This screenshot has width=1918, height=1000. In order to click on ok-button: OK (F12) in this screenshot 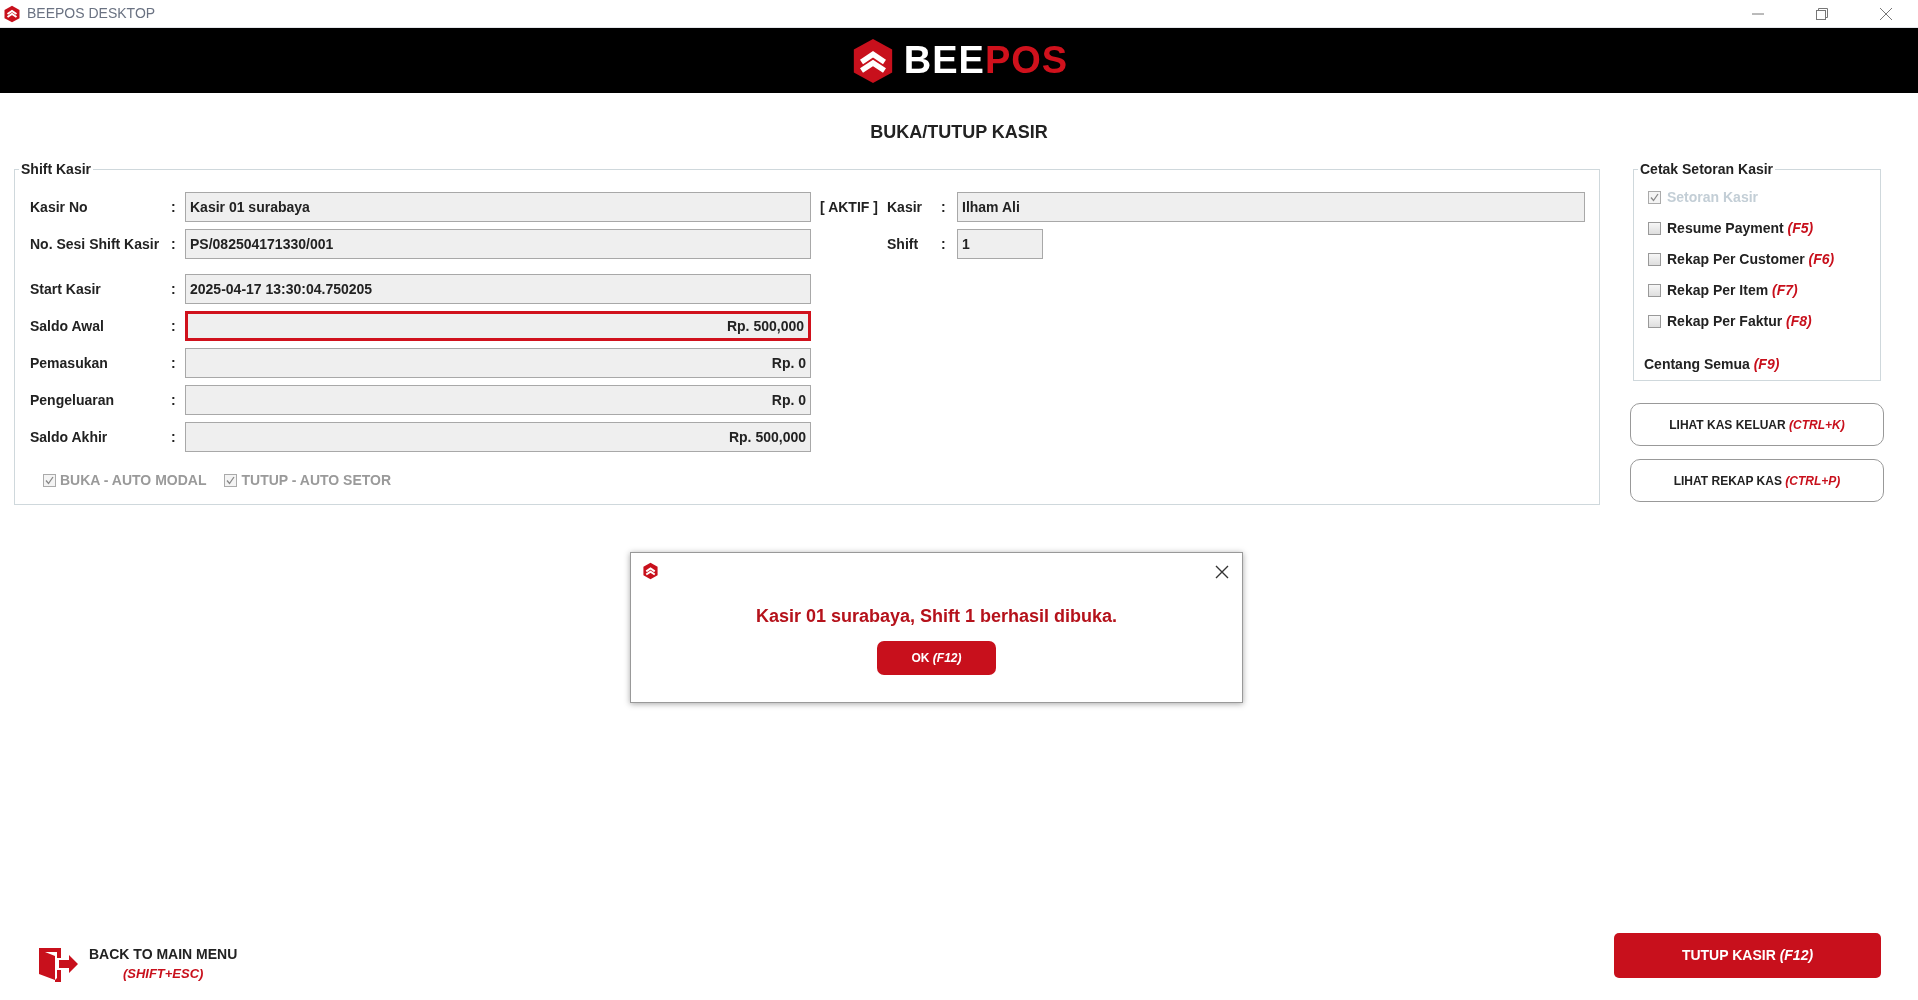, I will do `click(936, 658)`.